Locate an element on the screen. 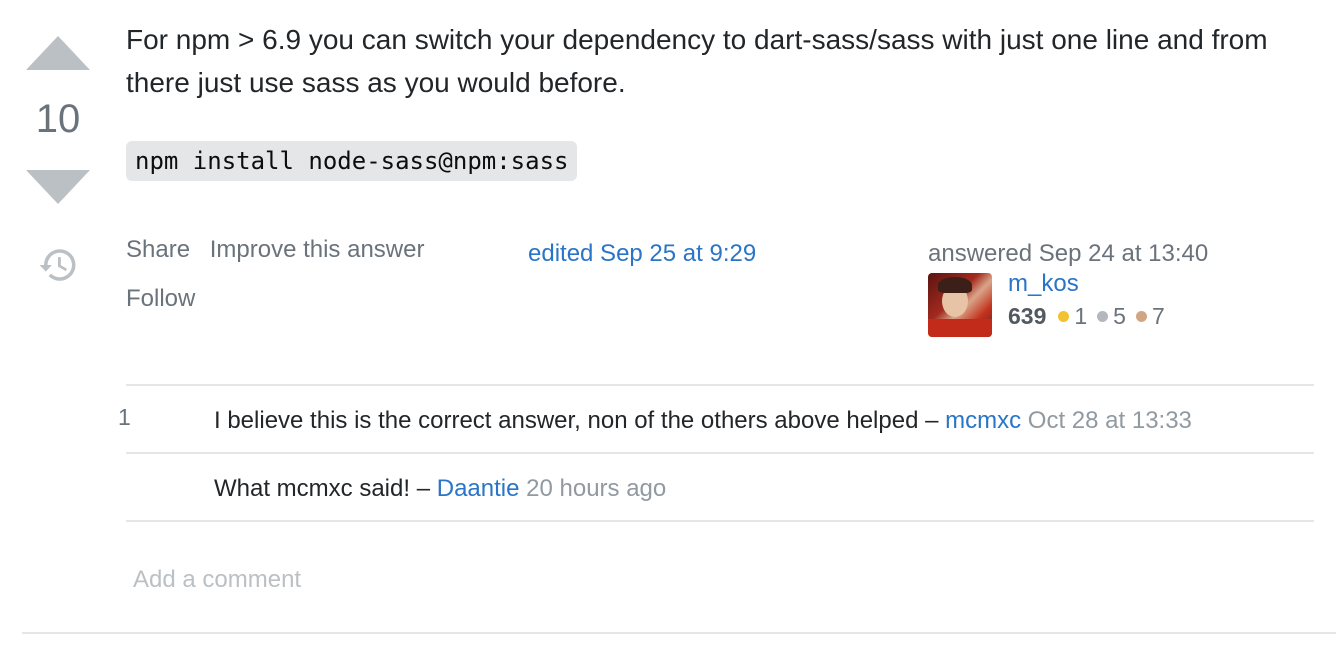  comment-user-link: Daantie is located at coordinates (478, 488).